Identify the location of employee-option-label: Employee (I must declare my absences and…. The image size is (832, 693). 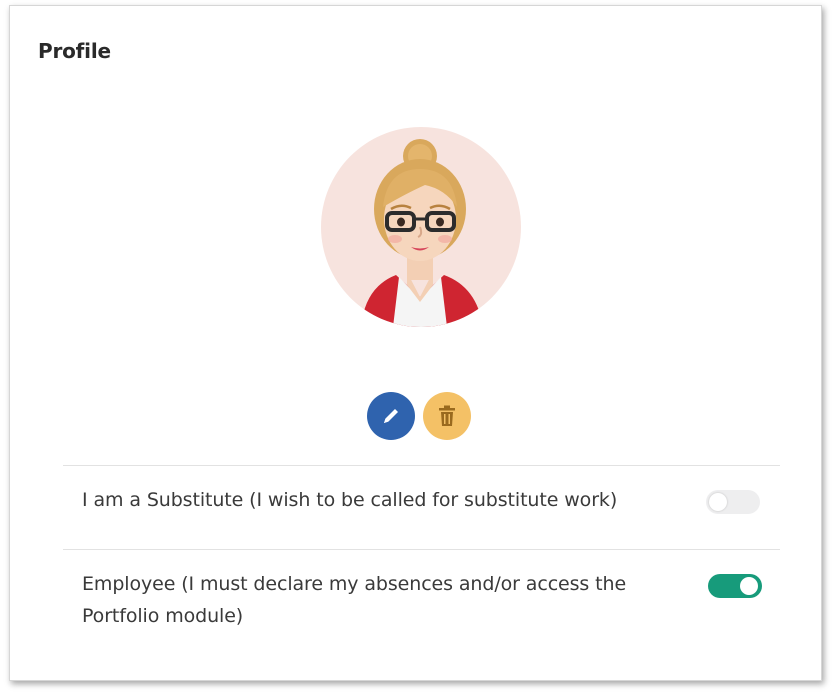
(354, 600).